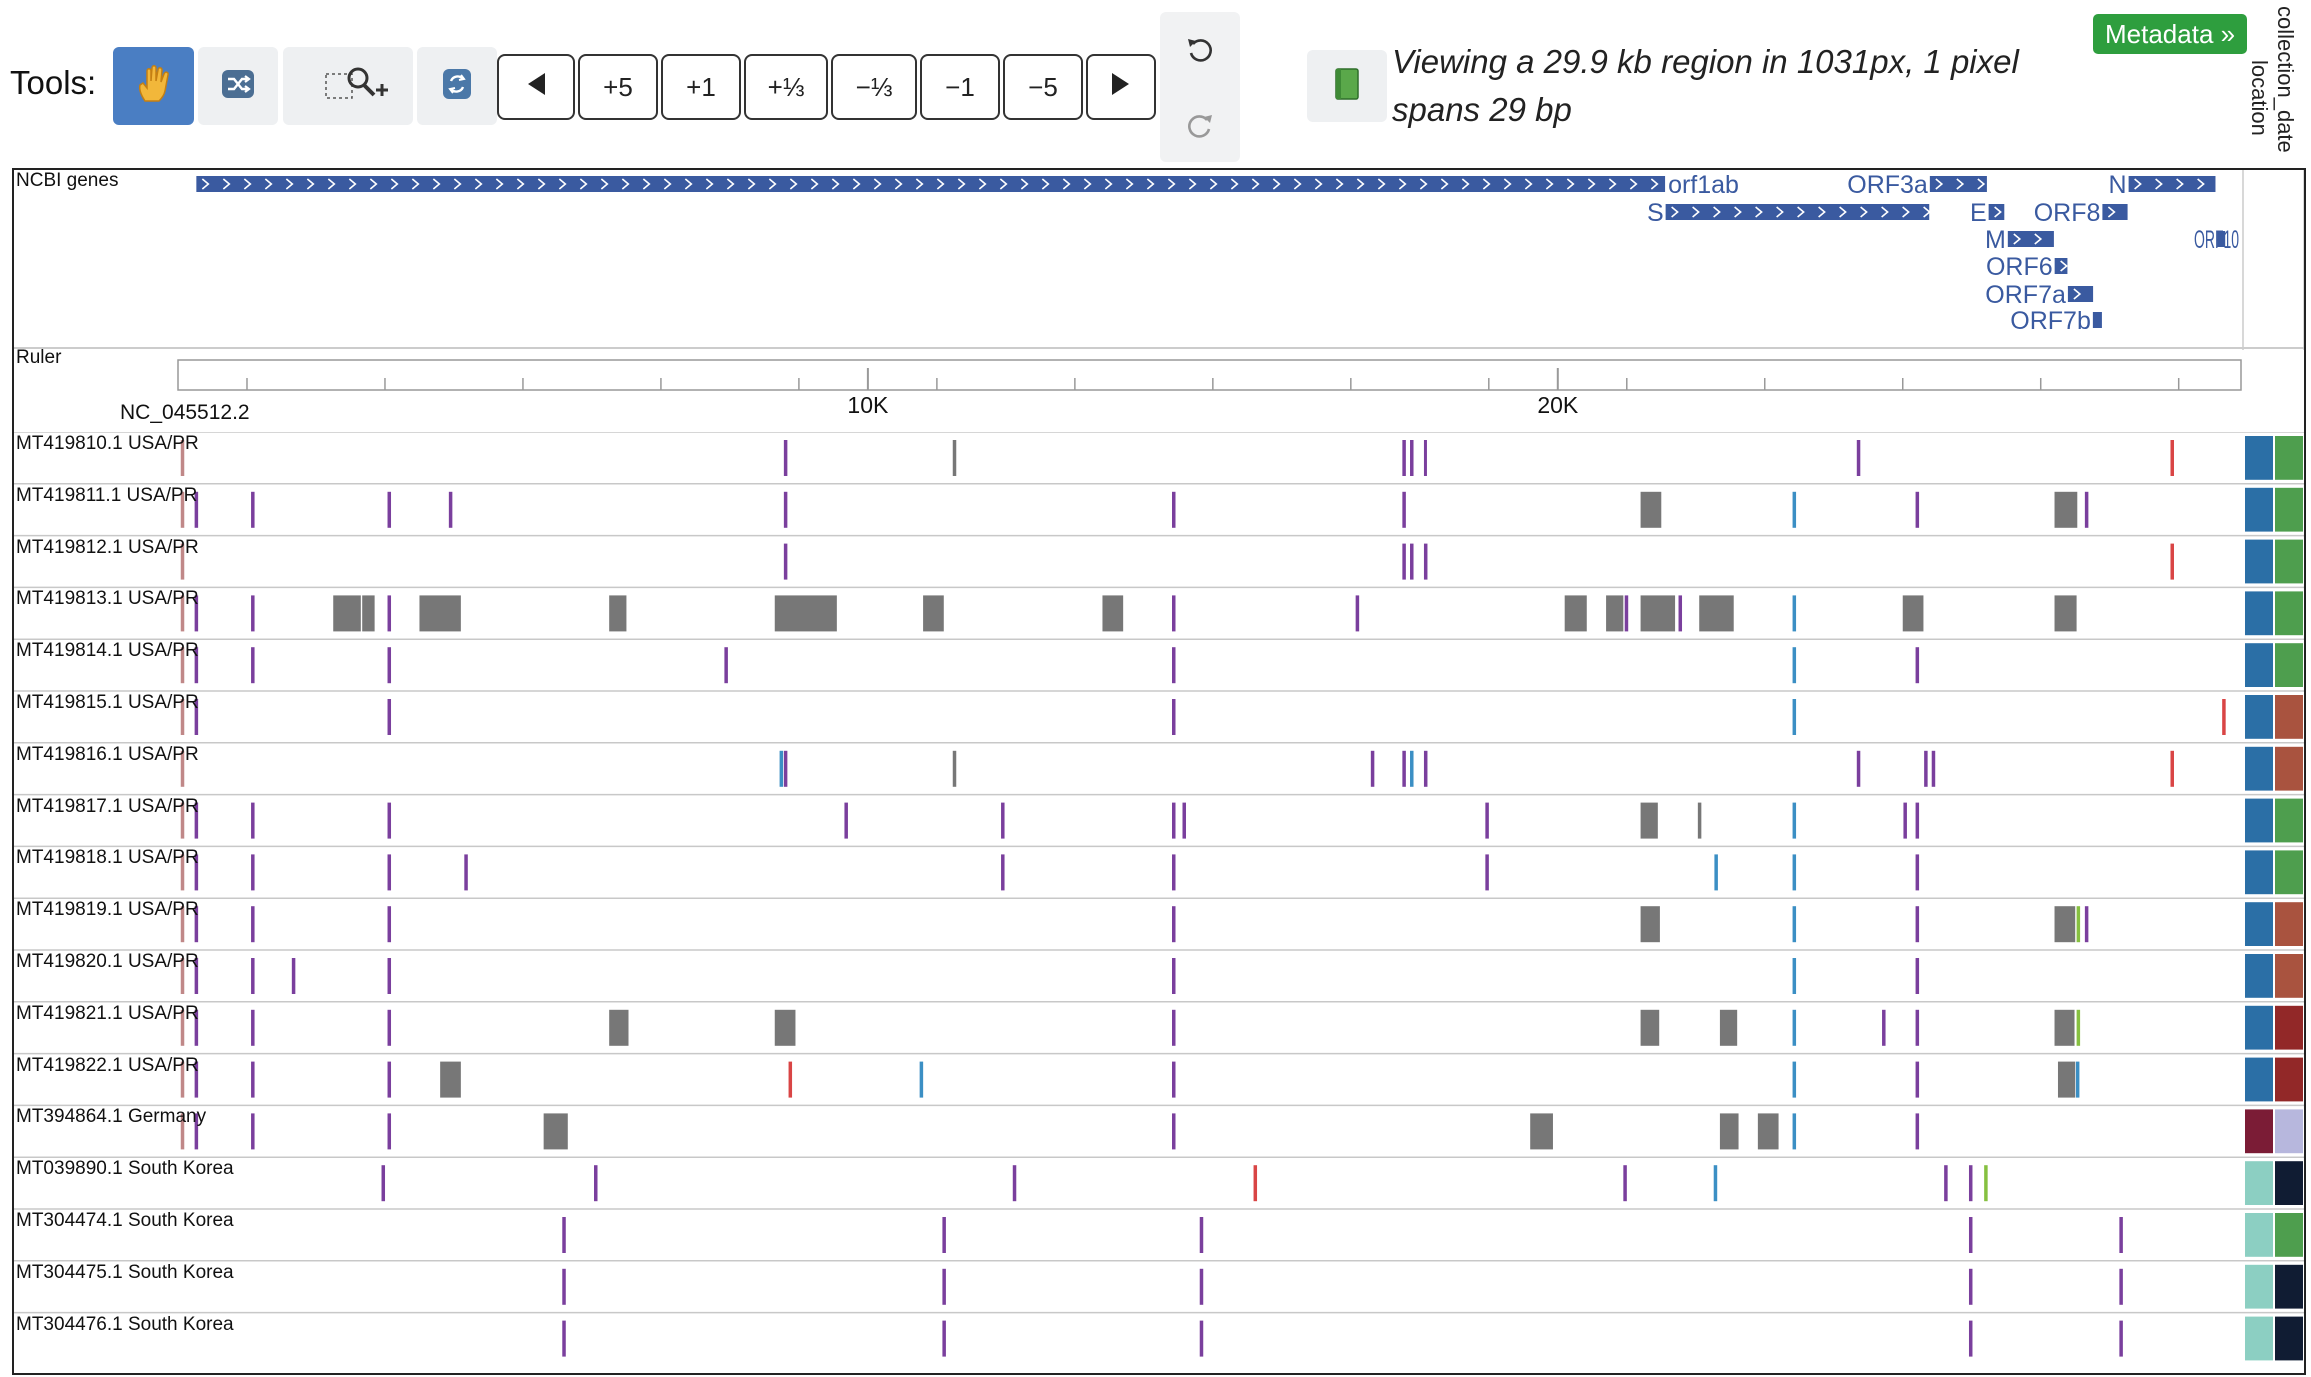 The height and width of the screenshot is (1377, 2311). Describe the element at coordinates (1917, 185) in the screenshot. I see `gene-orf3a: ORF3a` at that location.